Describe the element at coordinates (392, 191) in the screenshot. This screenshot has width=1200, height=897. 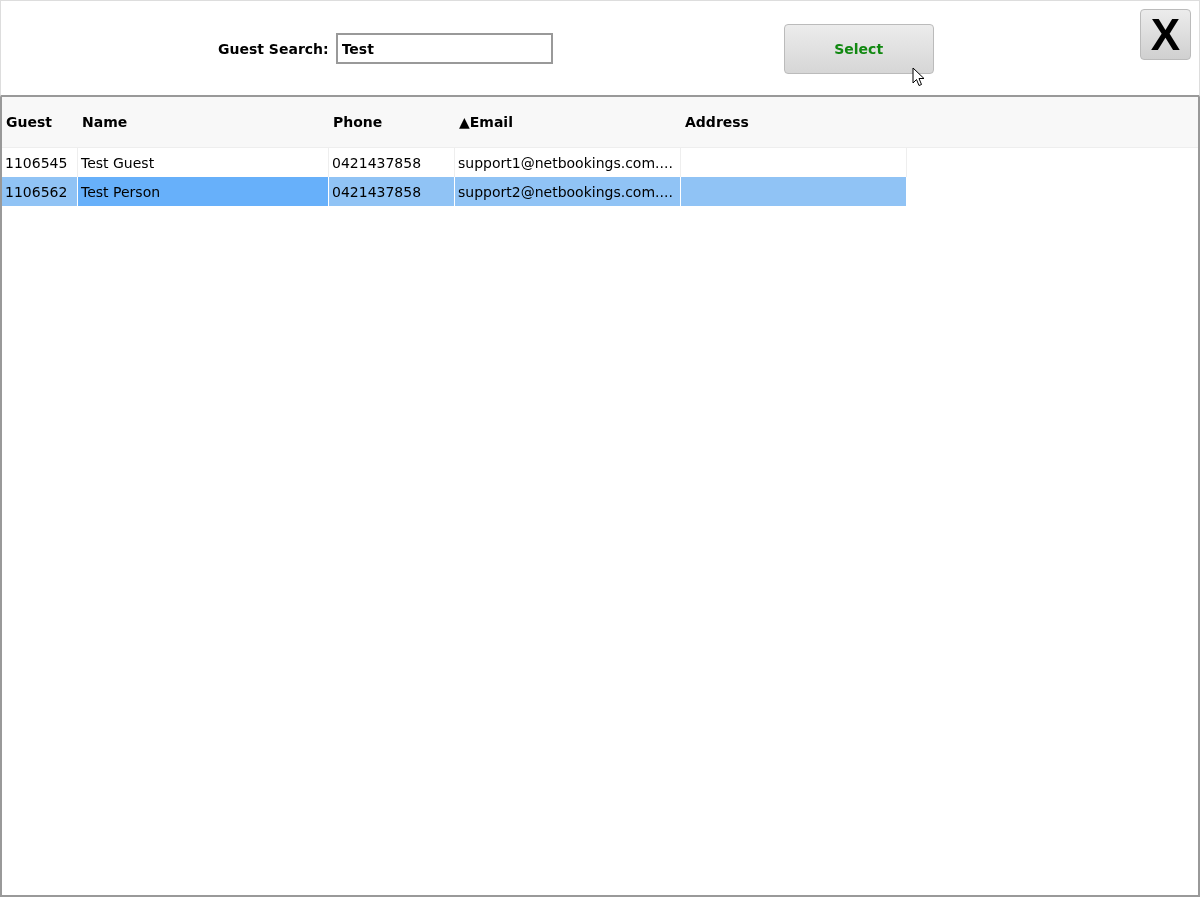
I see `table-cell: 0421437858` at that location.